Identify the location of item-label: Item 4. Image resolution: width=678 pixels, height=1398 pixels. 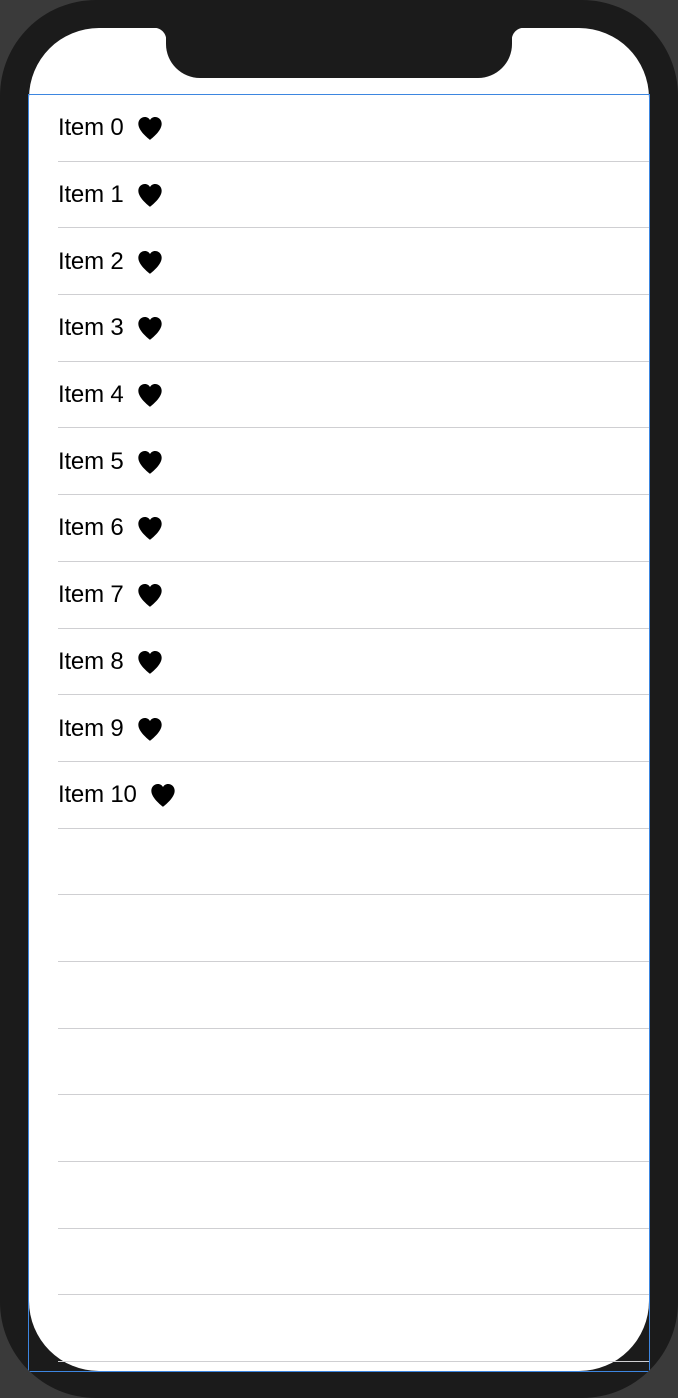
(91, 395).